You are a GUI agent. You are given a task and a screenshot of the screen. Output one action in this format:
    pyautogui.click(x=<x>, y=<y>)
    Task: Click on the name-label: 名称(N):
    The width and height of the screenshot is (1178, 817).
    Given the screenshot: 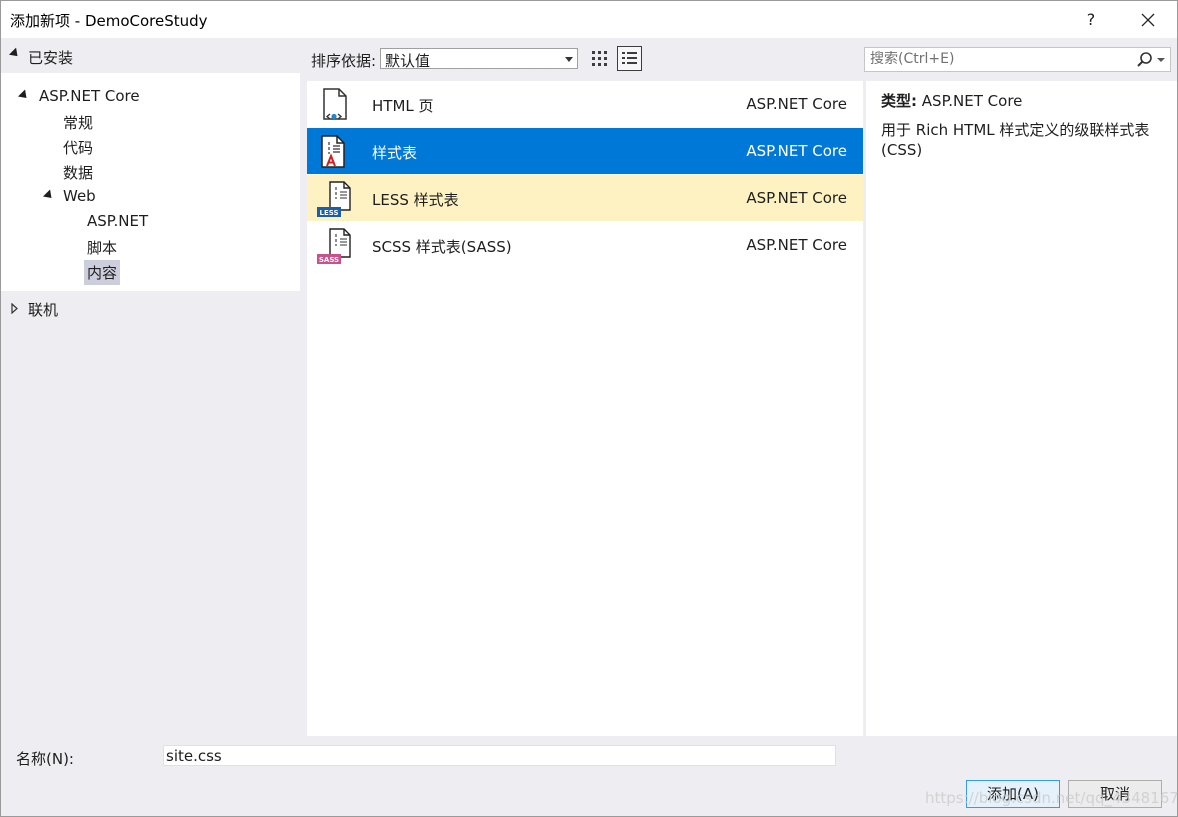 What is the action you would take?
    pyautogui.click(x=45, y=759)
    